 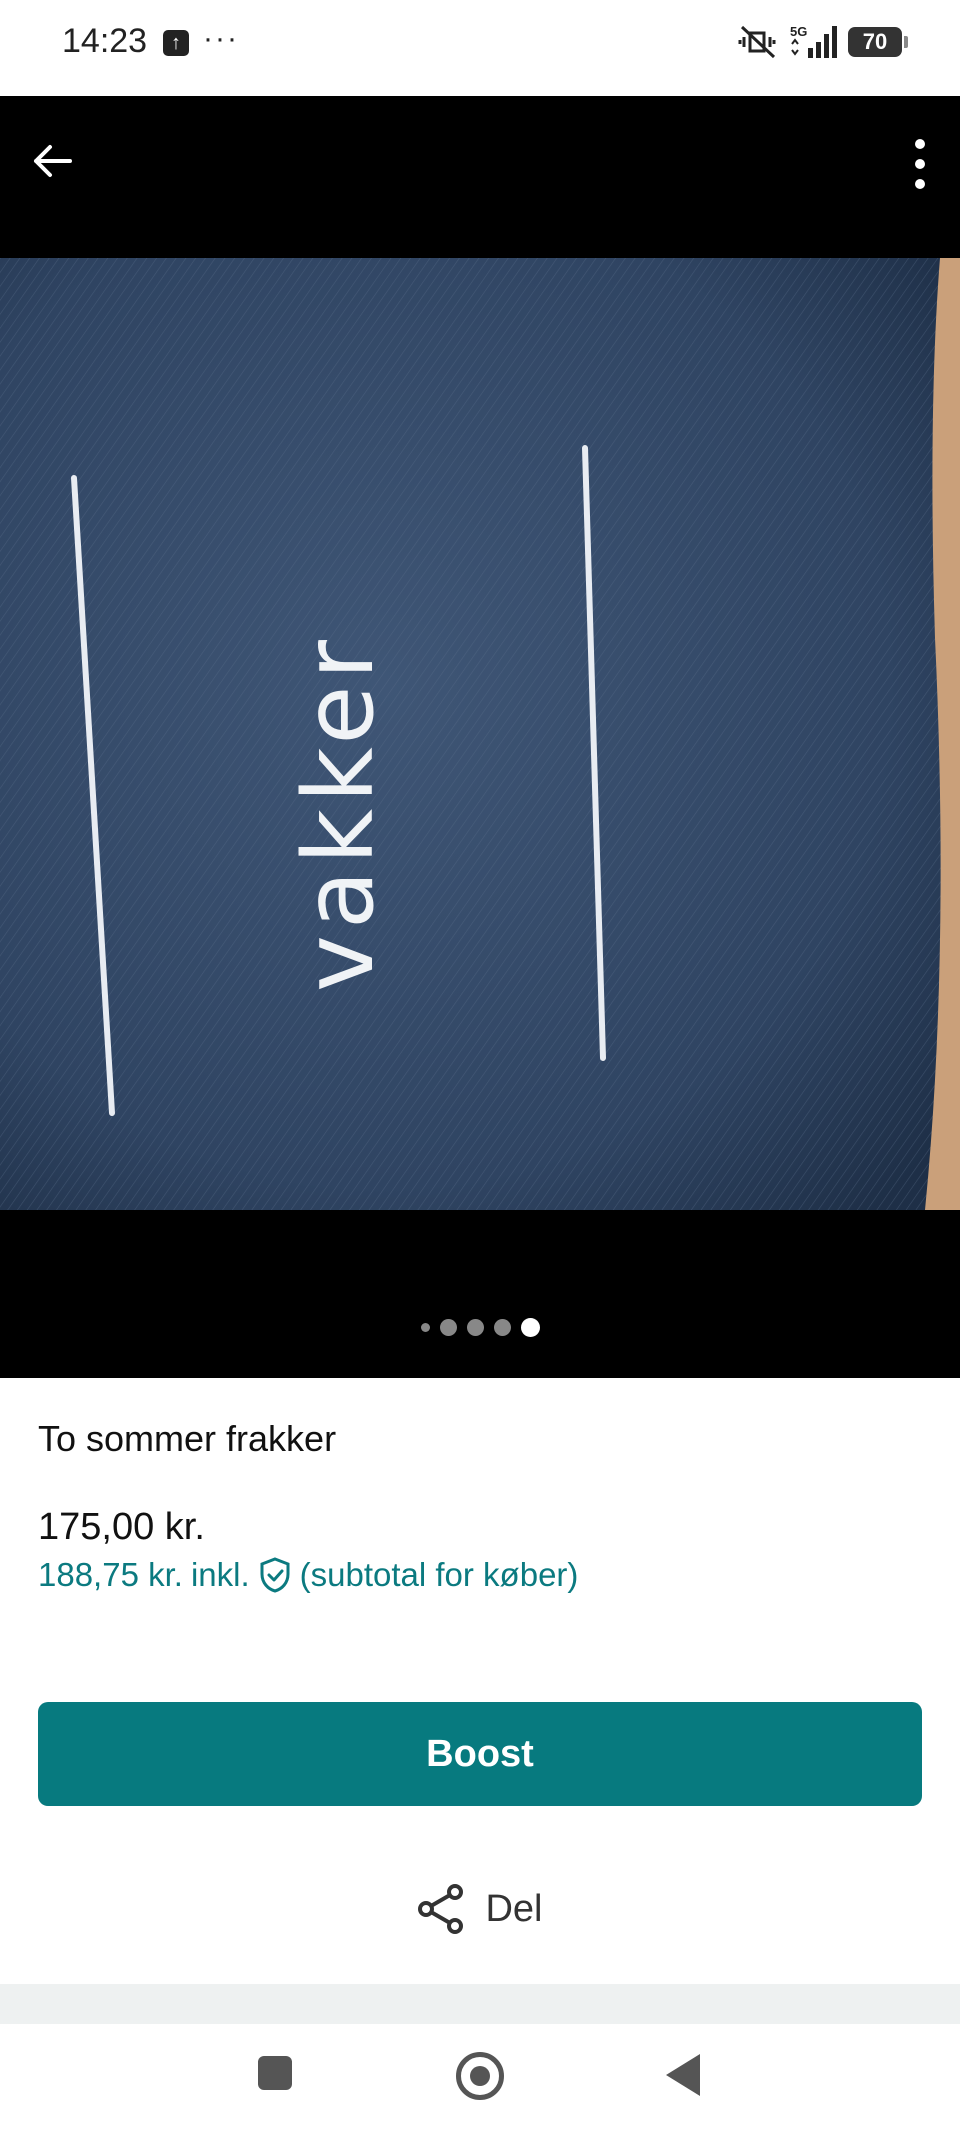 What do you see at coordinates (480, 2076) in the screenshot?
I see `home-button` at bounding box center [480, 2076].